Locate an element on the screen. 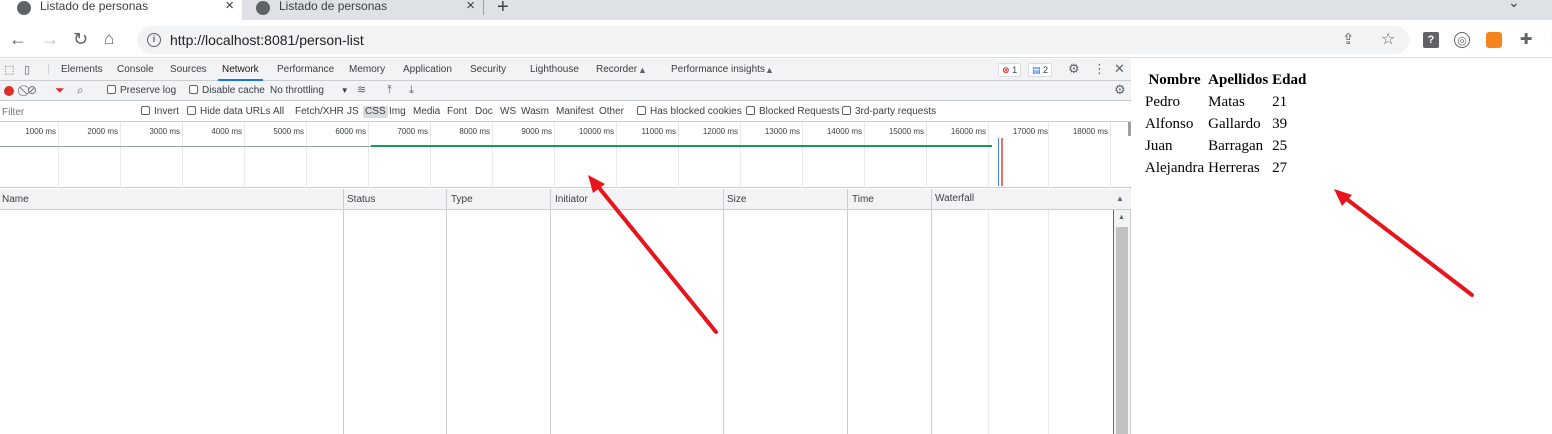 The height and width of the screenshot is (434, 1552). tab-network: Network is located at coordinates (240, 69).